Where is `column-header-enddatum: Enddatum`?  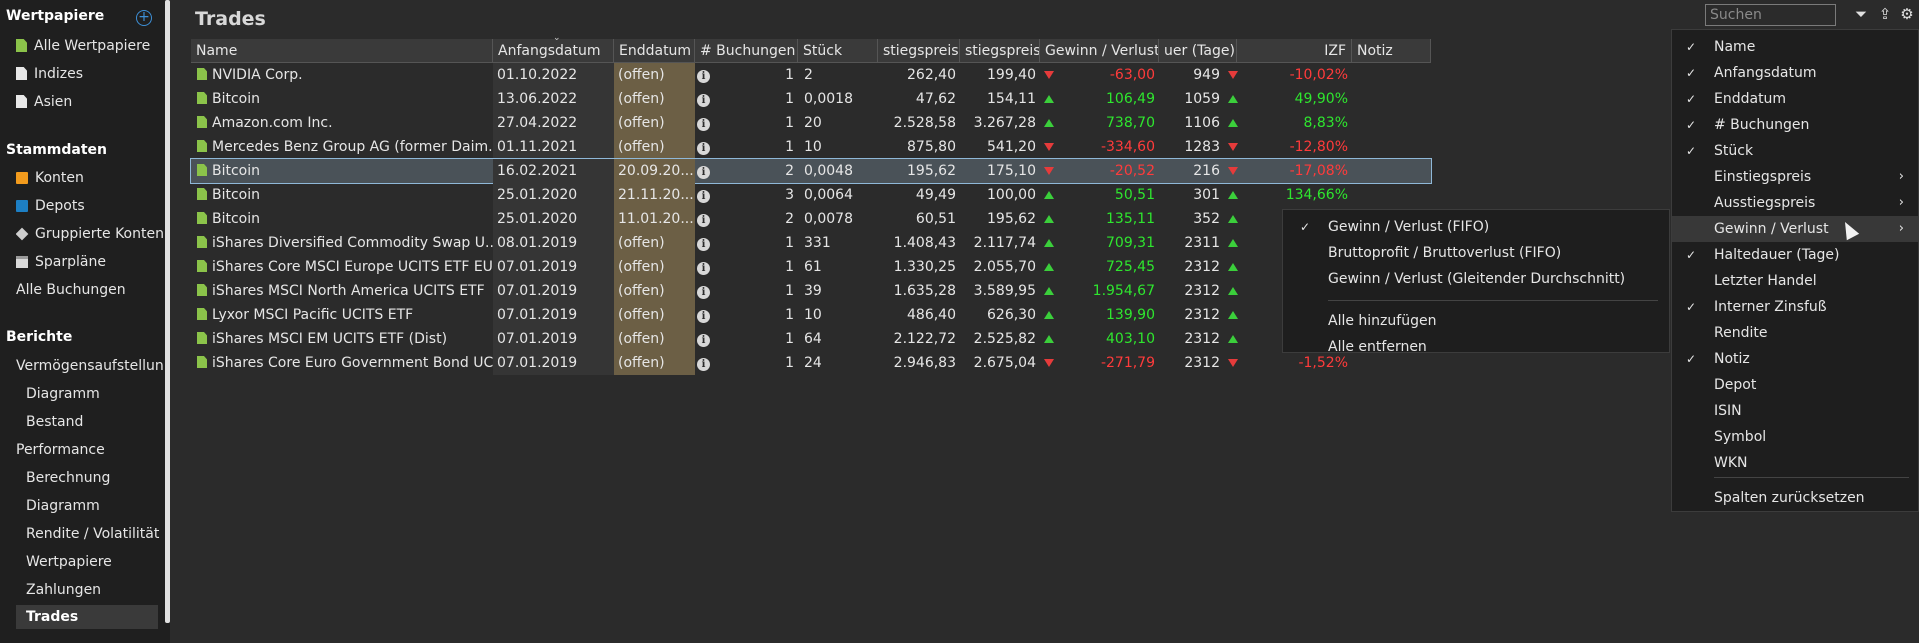 column-header-enddatum: Enddatum is located at coordinates (654, 51).